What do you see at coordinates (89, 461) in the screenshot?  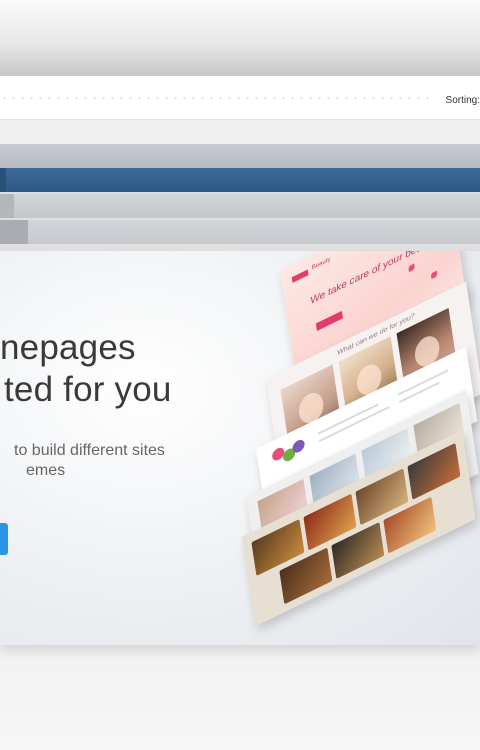 I see `hero-subtitle: to build different sites emes` at bounding box center [89, 461].